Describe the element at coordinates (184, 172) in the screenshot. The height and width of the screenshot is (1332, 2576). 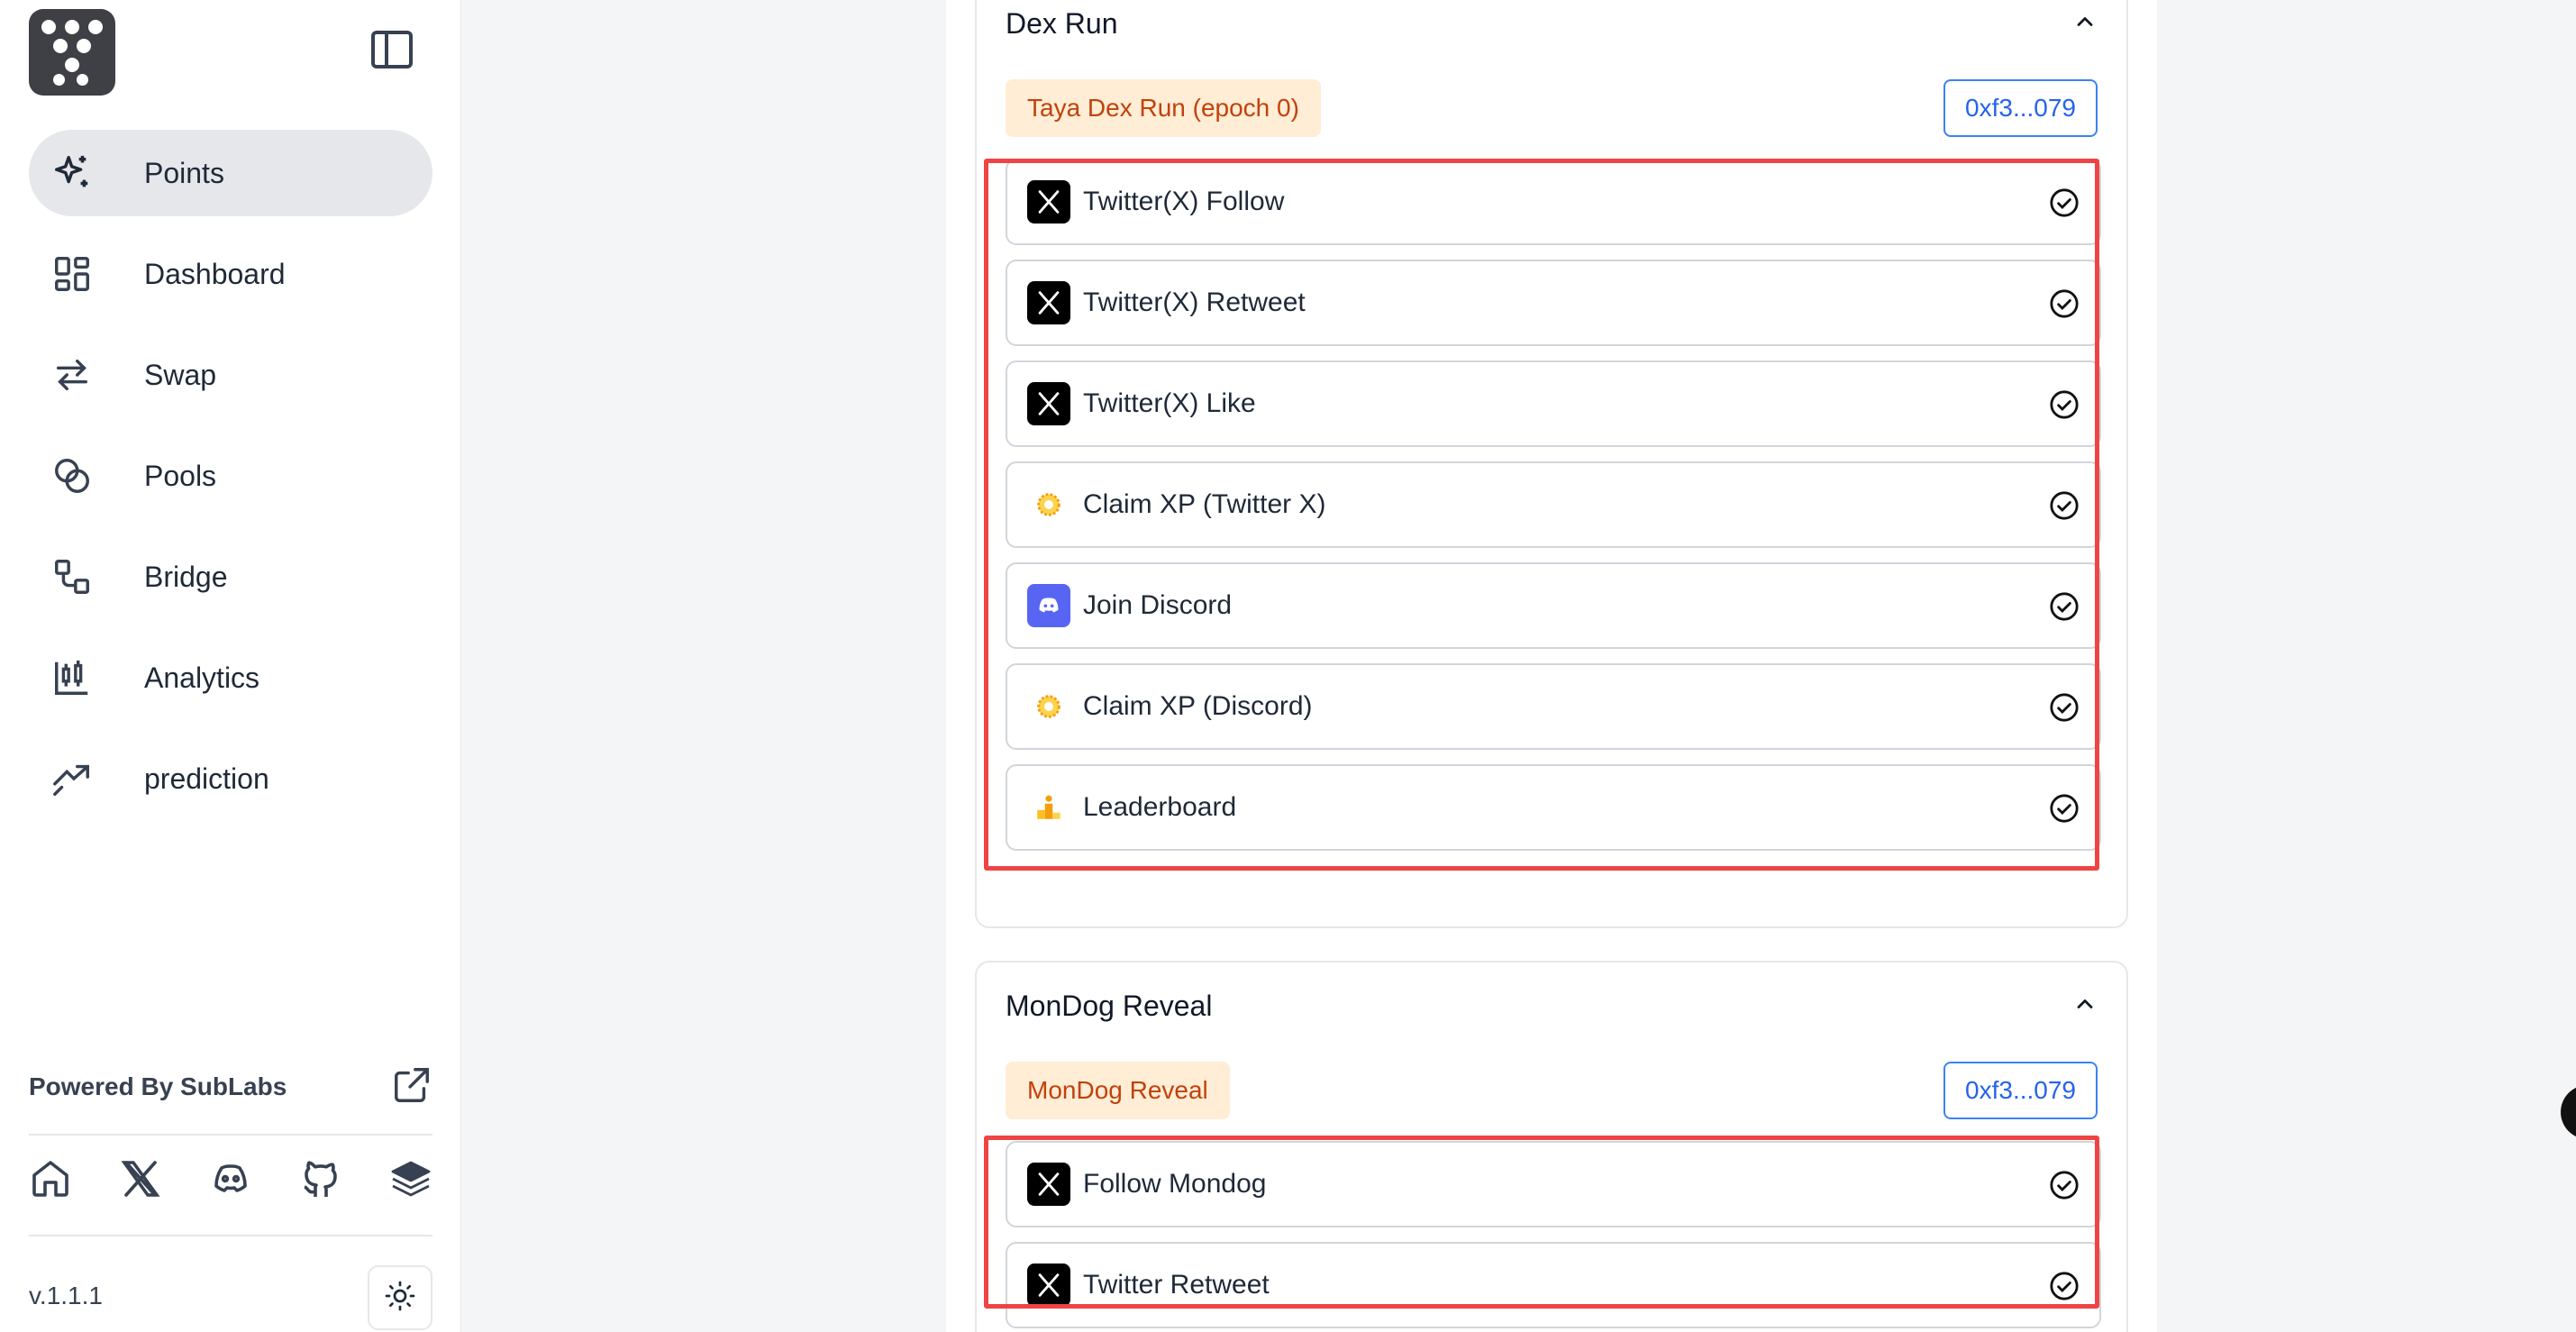
I see `nav-label: Points` at that location.